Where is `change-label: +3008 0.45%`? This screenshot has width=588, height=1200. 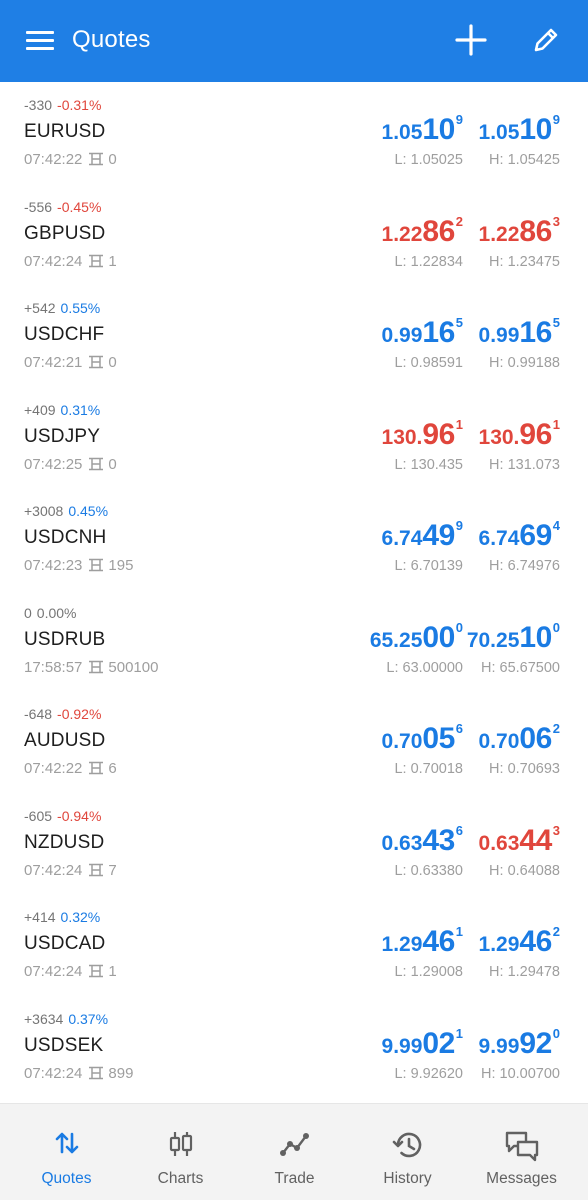
change-label: +3008 0.45% is located at coordinates (66, 511).